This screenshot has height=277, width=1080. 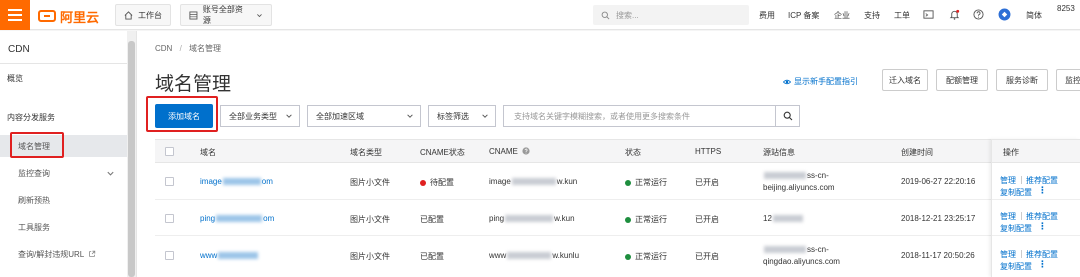 I want to click on created-time: 2018-11-17 20:50:26, so click(x=938, y=255).